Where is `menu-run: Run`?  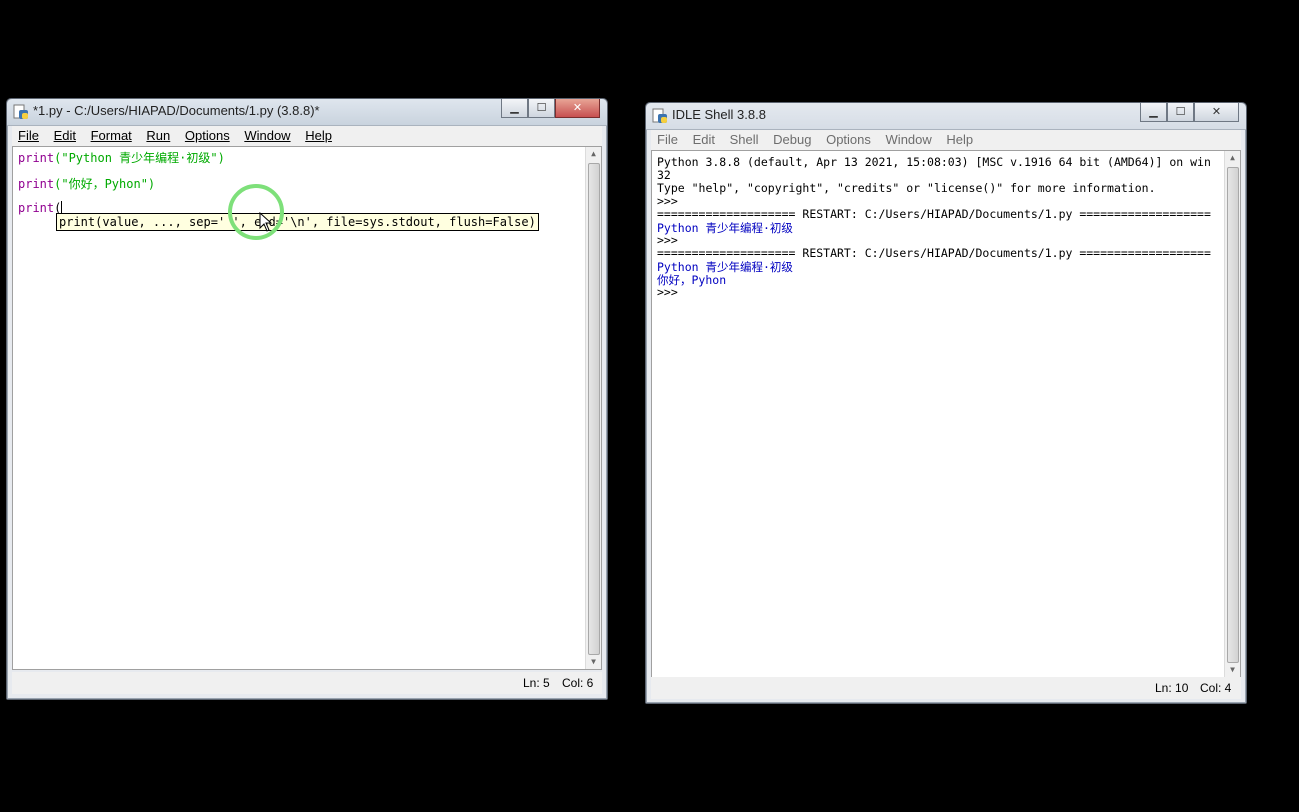 menu-run: Run is located at coordinates (157, 134).